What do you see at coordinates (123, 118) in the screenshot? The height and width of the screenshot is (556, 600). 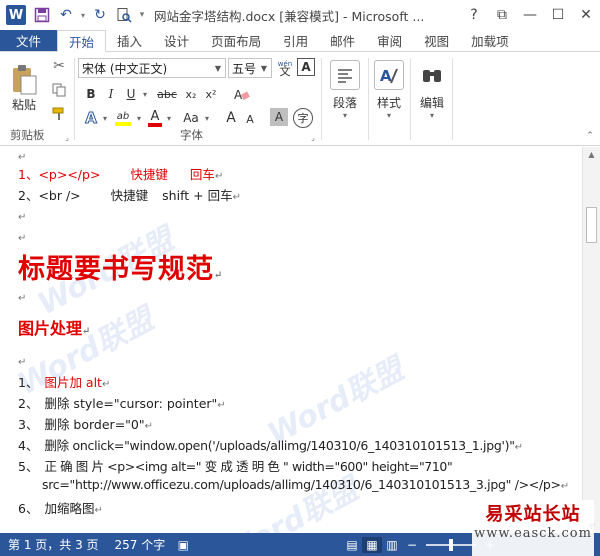 I see `highlight-button: ab` at bounding box center [123, 118].